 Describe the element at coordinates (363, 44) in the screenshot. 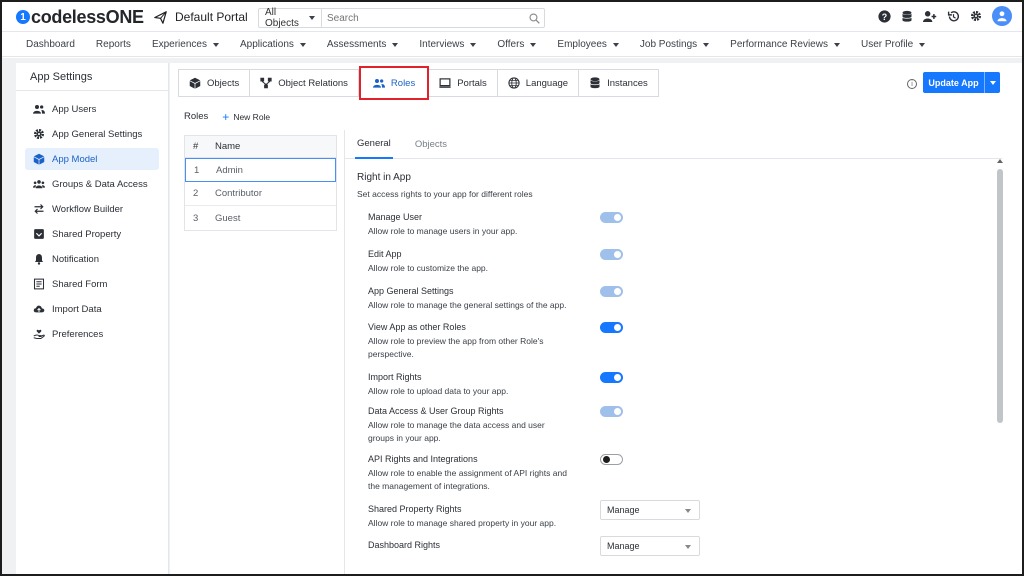

I see `nav-item-assessments: Assessments` at that location.